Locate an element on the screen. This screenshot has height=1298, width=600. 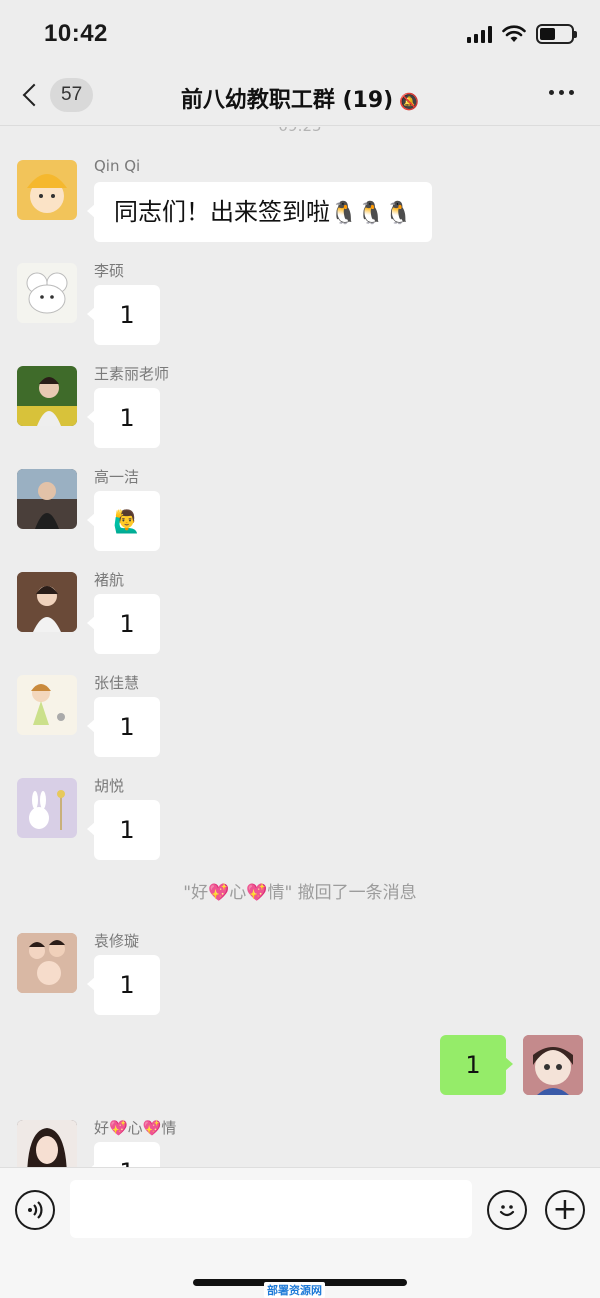
timestamp: 09:25 is located at coordinates (300, 131).